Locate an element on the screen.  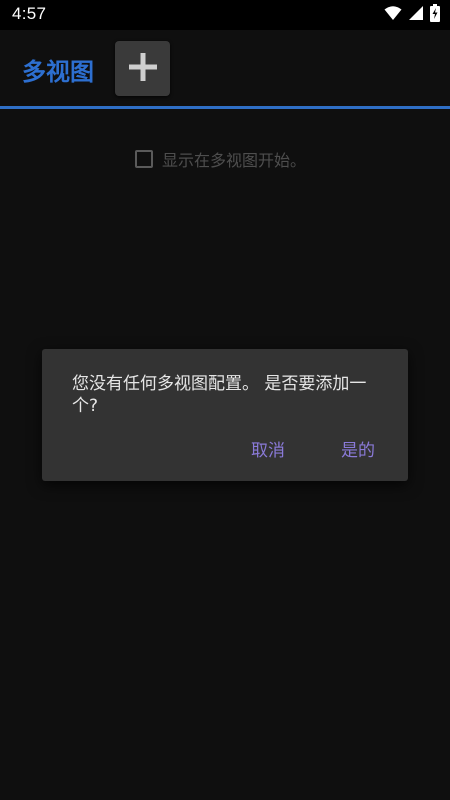
signal-icon is located at coordinates (416, 15).